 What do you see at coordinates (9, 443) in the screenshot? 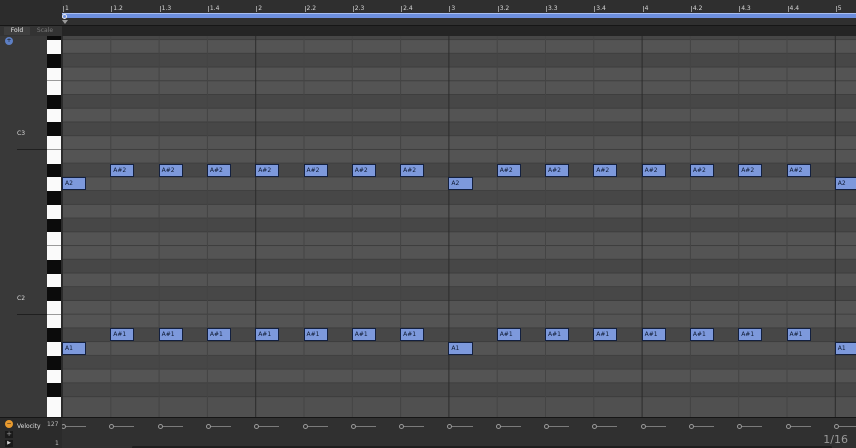
I see `play-icon: ▶` at bounding box center [9, 443].